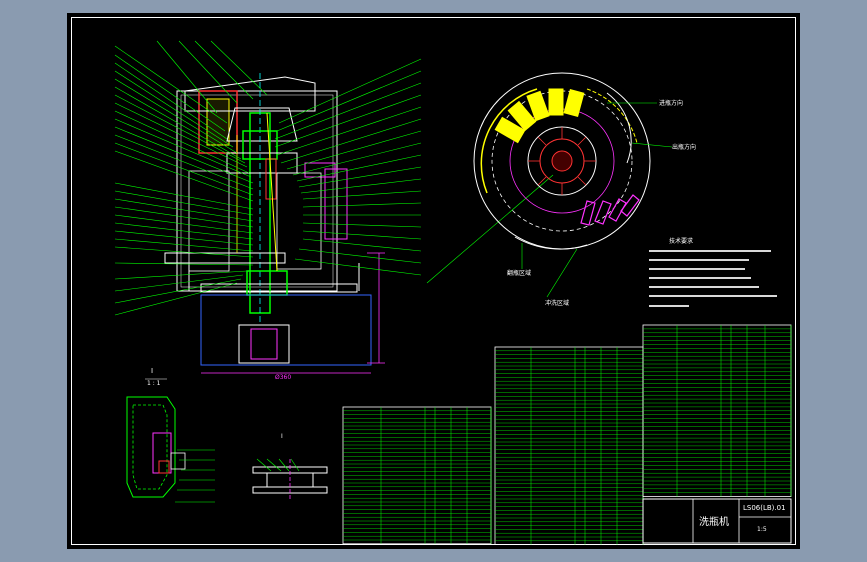 The height and width of the screenshot is (562, 867). I want to click on bottles-exit, so click(610, 210).